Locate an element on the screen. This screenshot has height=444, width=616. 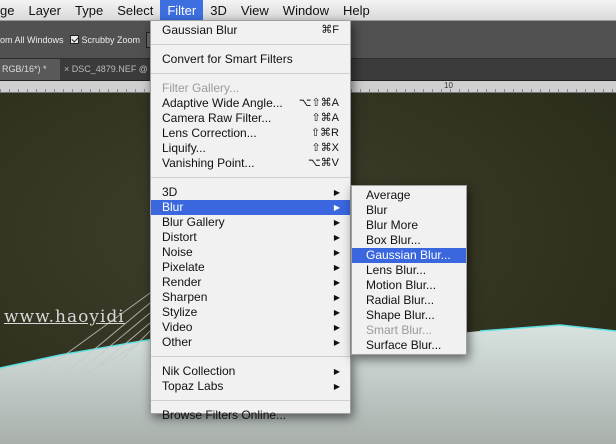
menu-item-noise: Noise ▶ is located at coordinates (250, 252).